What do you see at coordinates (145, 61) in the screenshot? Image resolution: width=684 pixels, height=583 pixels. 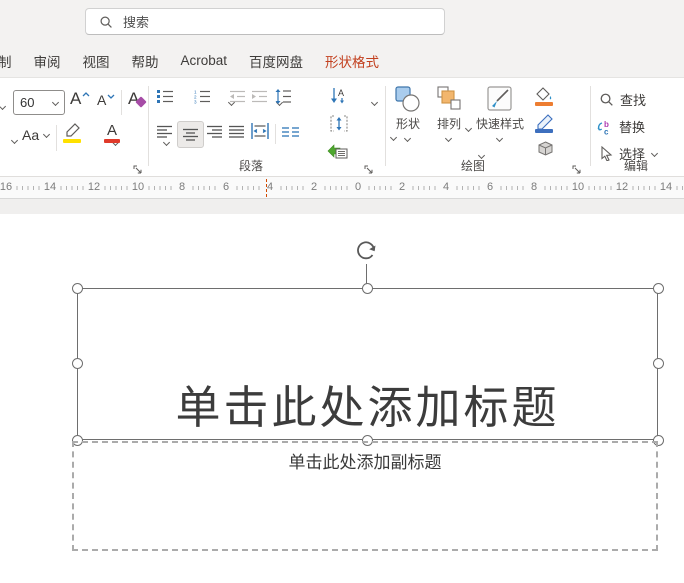 I see `tab-help: 帮助` at bounding box center [145, 61].